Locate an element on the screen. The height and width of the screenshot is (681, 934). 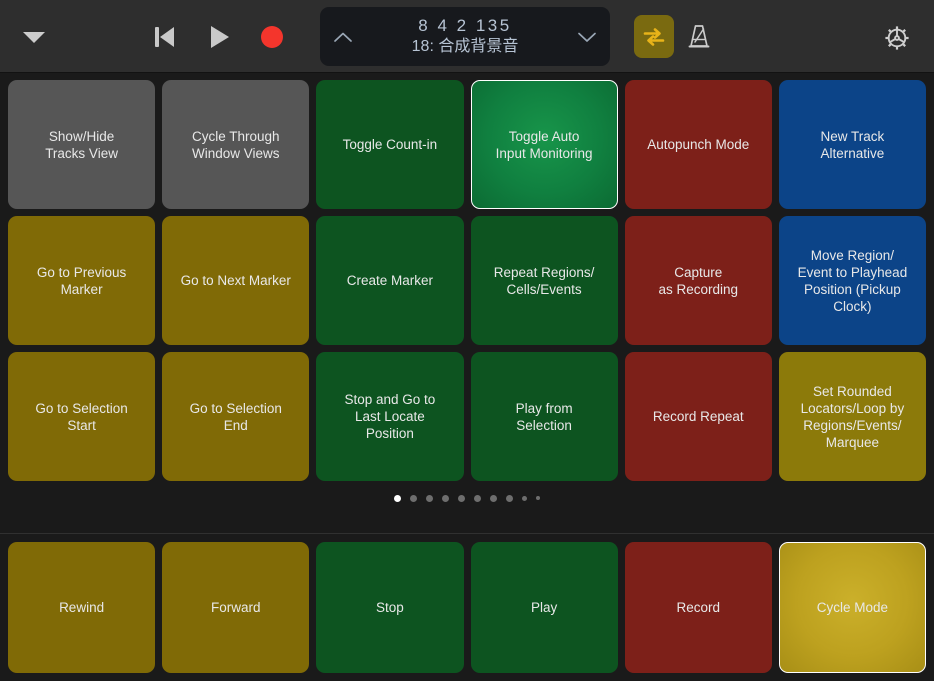
pad-new-track-alternative: New Track Alternative is located at coordinates (852, 144).